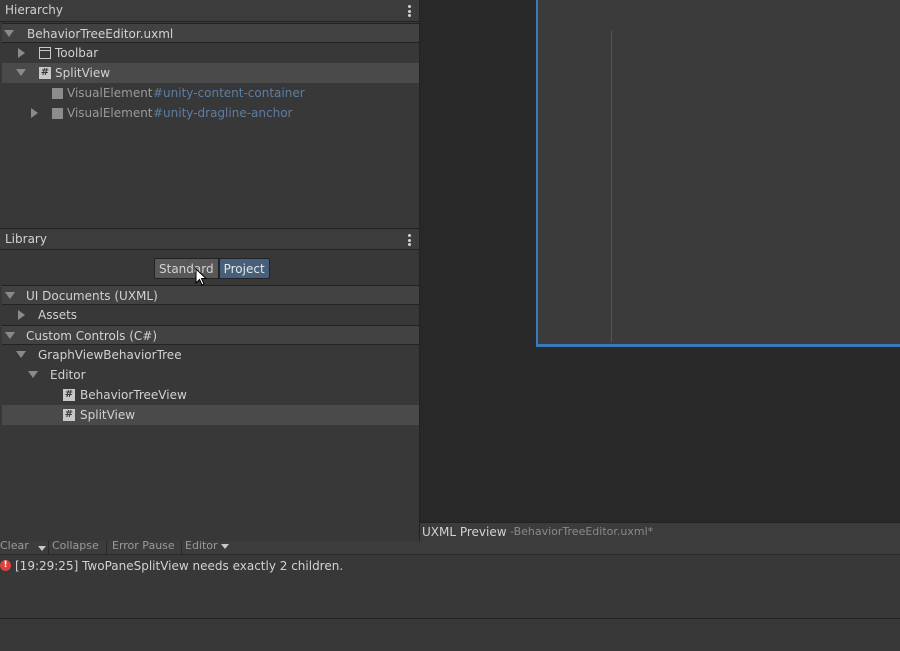 The image size is (900, 651). I want to click on category-label: UI Documents (UXML), so click(92, 296).